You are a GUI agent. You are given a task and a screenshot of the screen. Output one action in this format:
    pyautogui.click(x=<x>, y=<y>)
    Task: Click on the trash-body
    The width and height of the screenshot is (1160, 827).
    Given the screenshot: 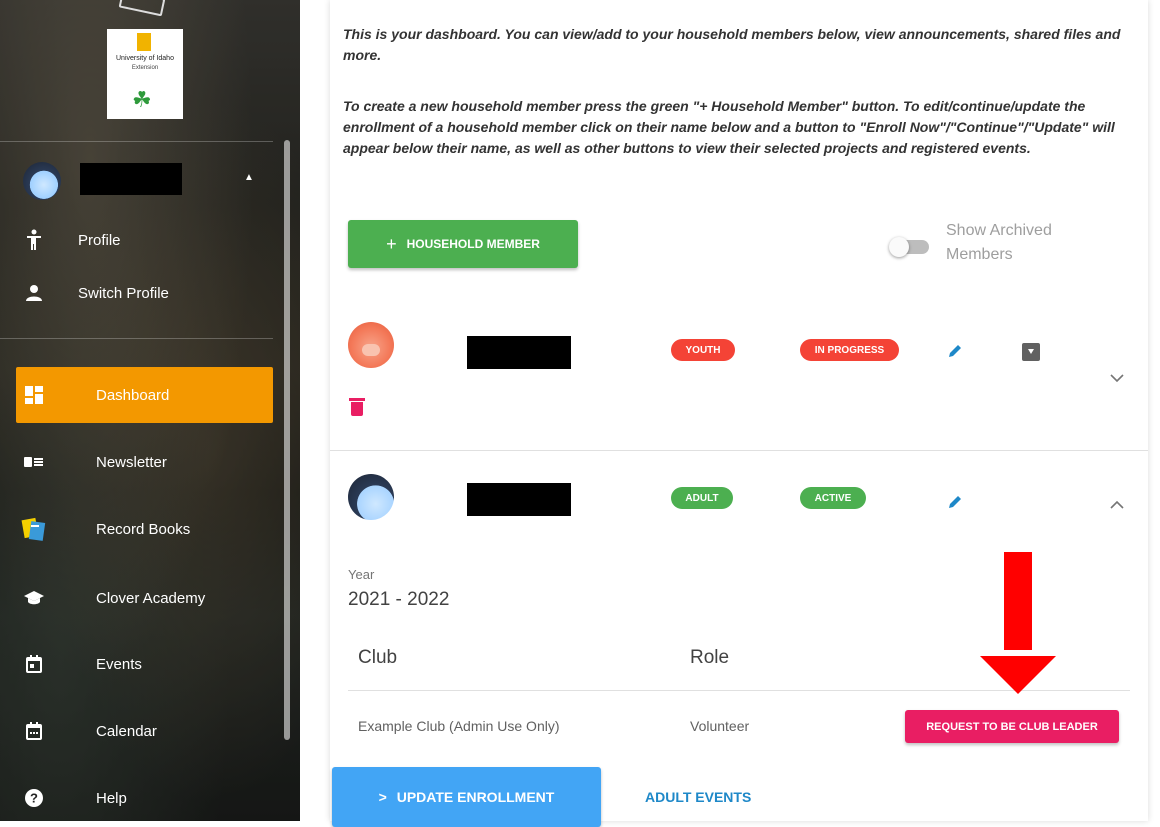 What is the action you would take?
    pyautogui.click(x=357, y=409)
    